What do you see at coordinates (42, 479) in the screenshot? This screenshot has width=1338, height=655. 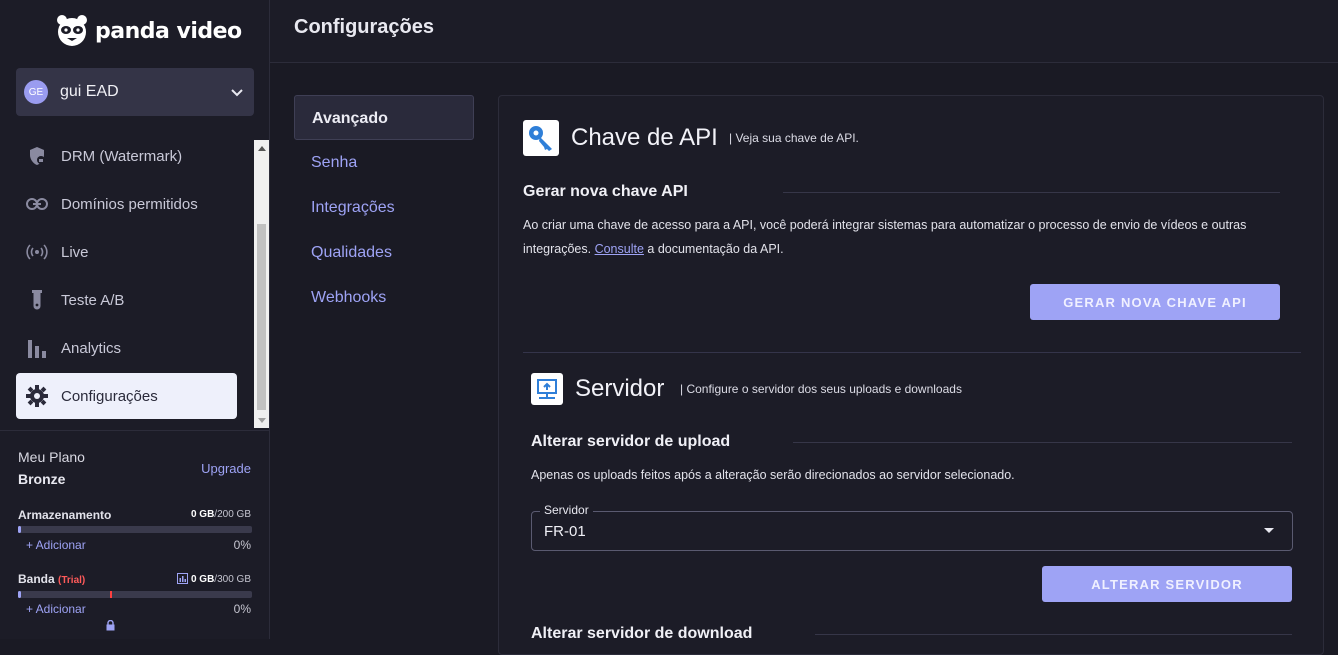 I see `plan-name: Bronze` at bounding box center [42, 479].